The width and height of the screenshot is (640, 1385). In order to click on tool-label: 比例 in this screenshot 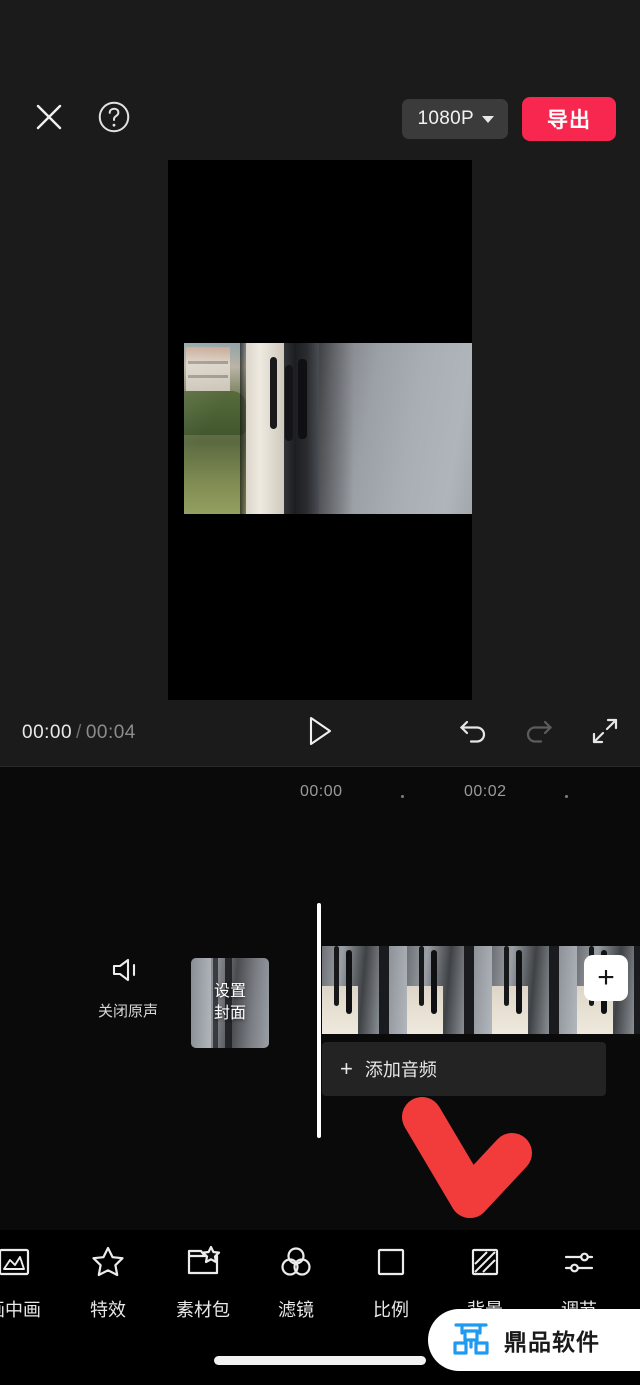, I will do `click(391, 1310)`.